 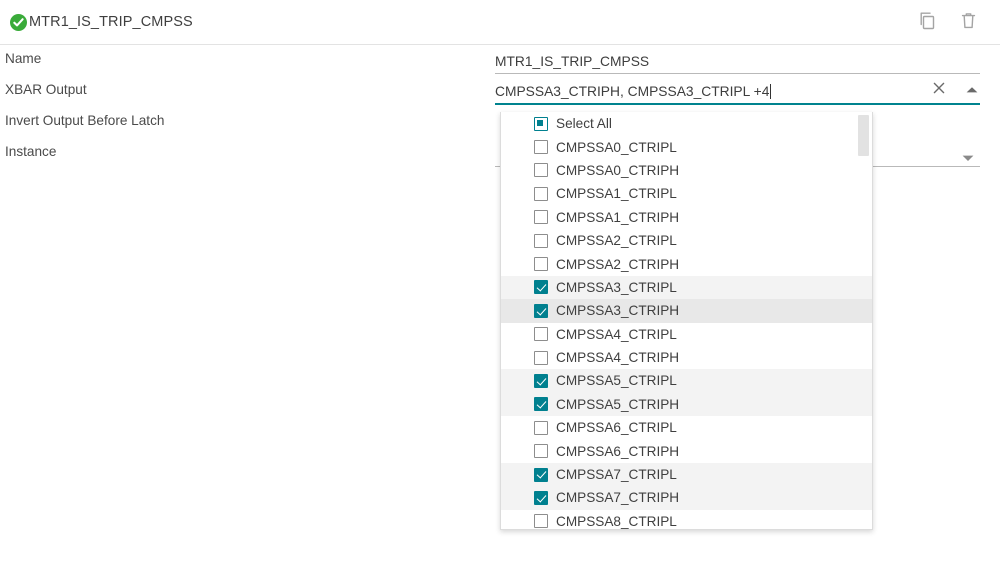 What do you see at coordinates (18, 22) in the screenshot?
I see `check-circle-icon` at bounding box center [18, 22].